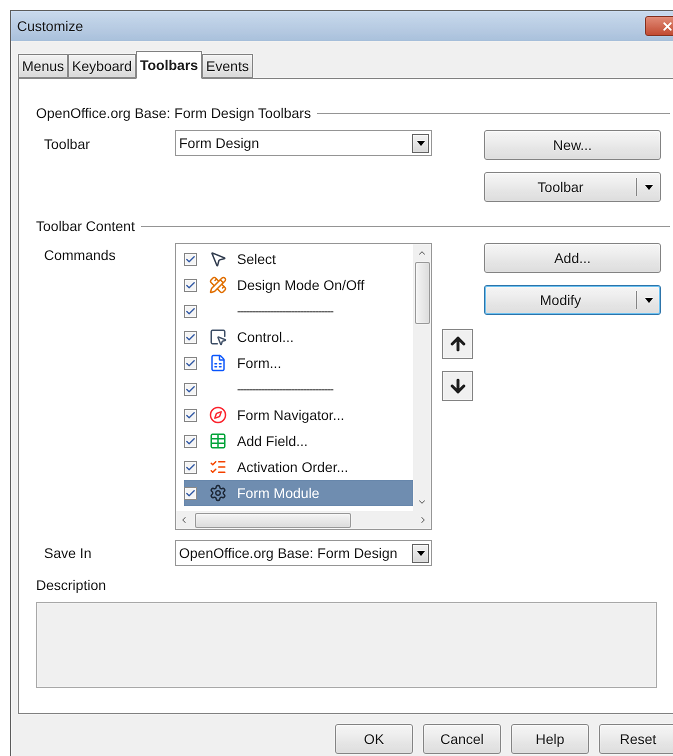 The image size is (673, 756). What do you see at coordinates (303, 553) in the screenshot?
I see `save-in-dropdown: OpenOffice.org Base: Form Design` at bounding box center [303, 553].